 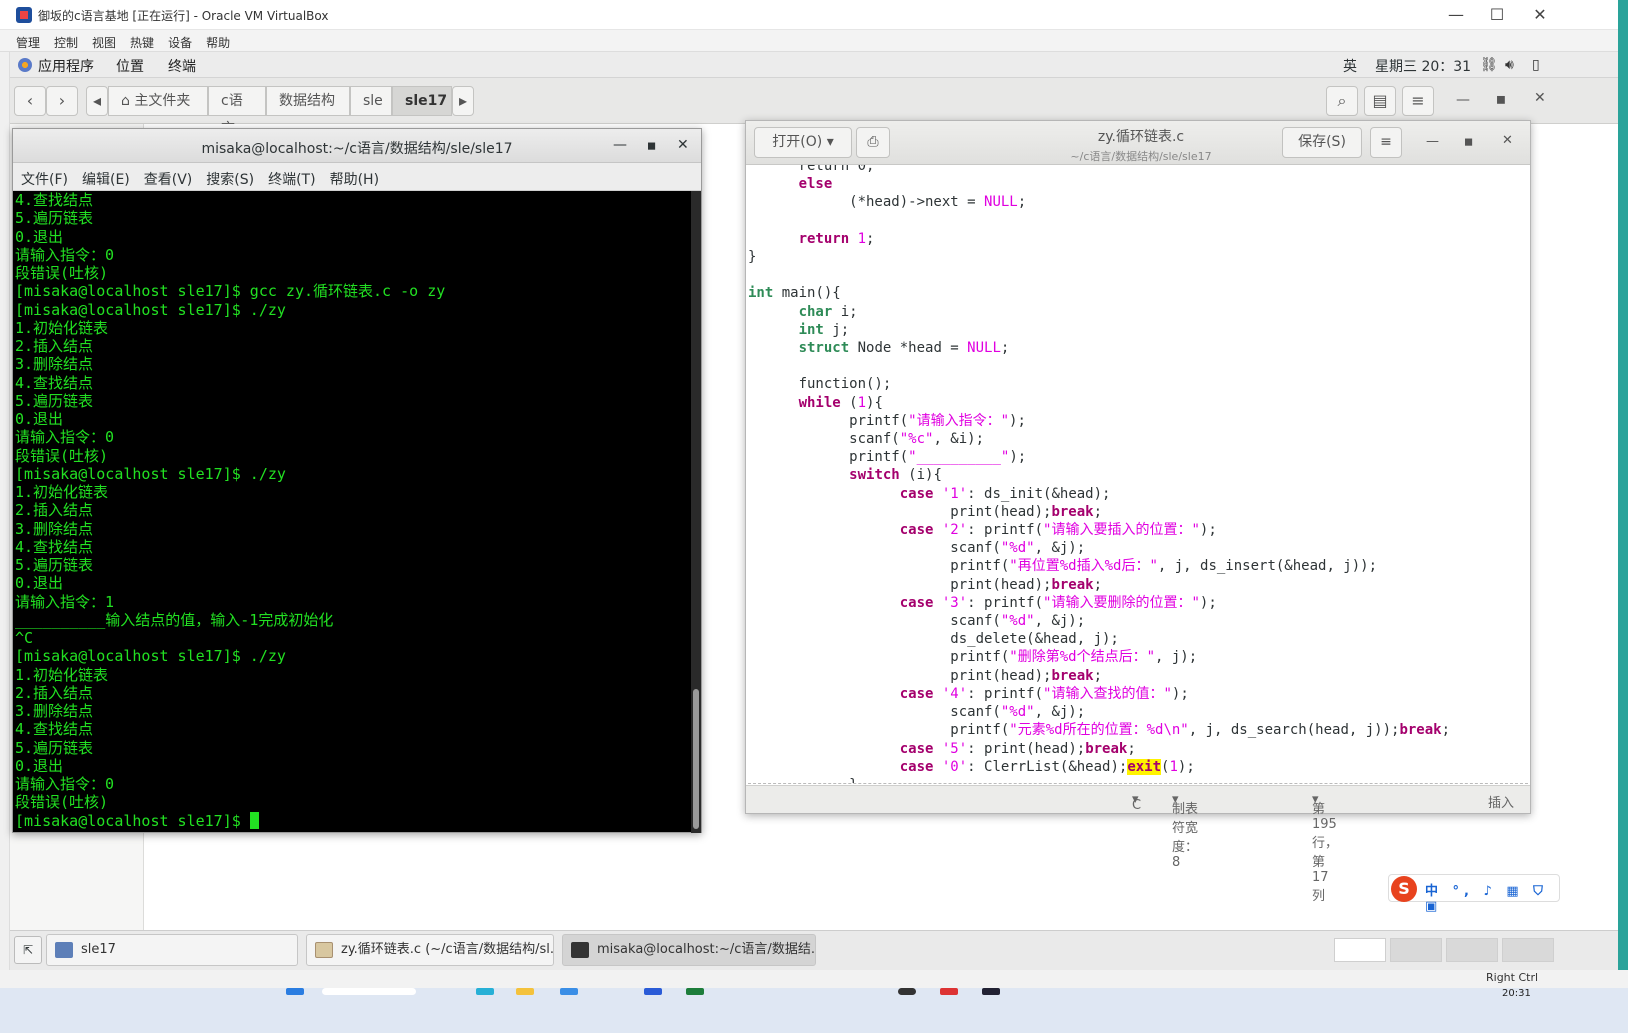 What do you see at coordinates (1432, 141) in the screenshot?
I see `gedit-minimize-icon: —` at bounding box center [1432, 141].